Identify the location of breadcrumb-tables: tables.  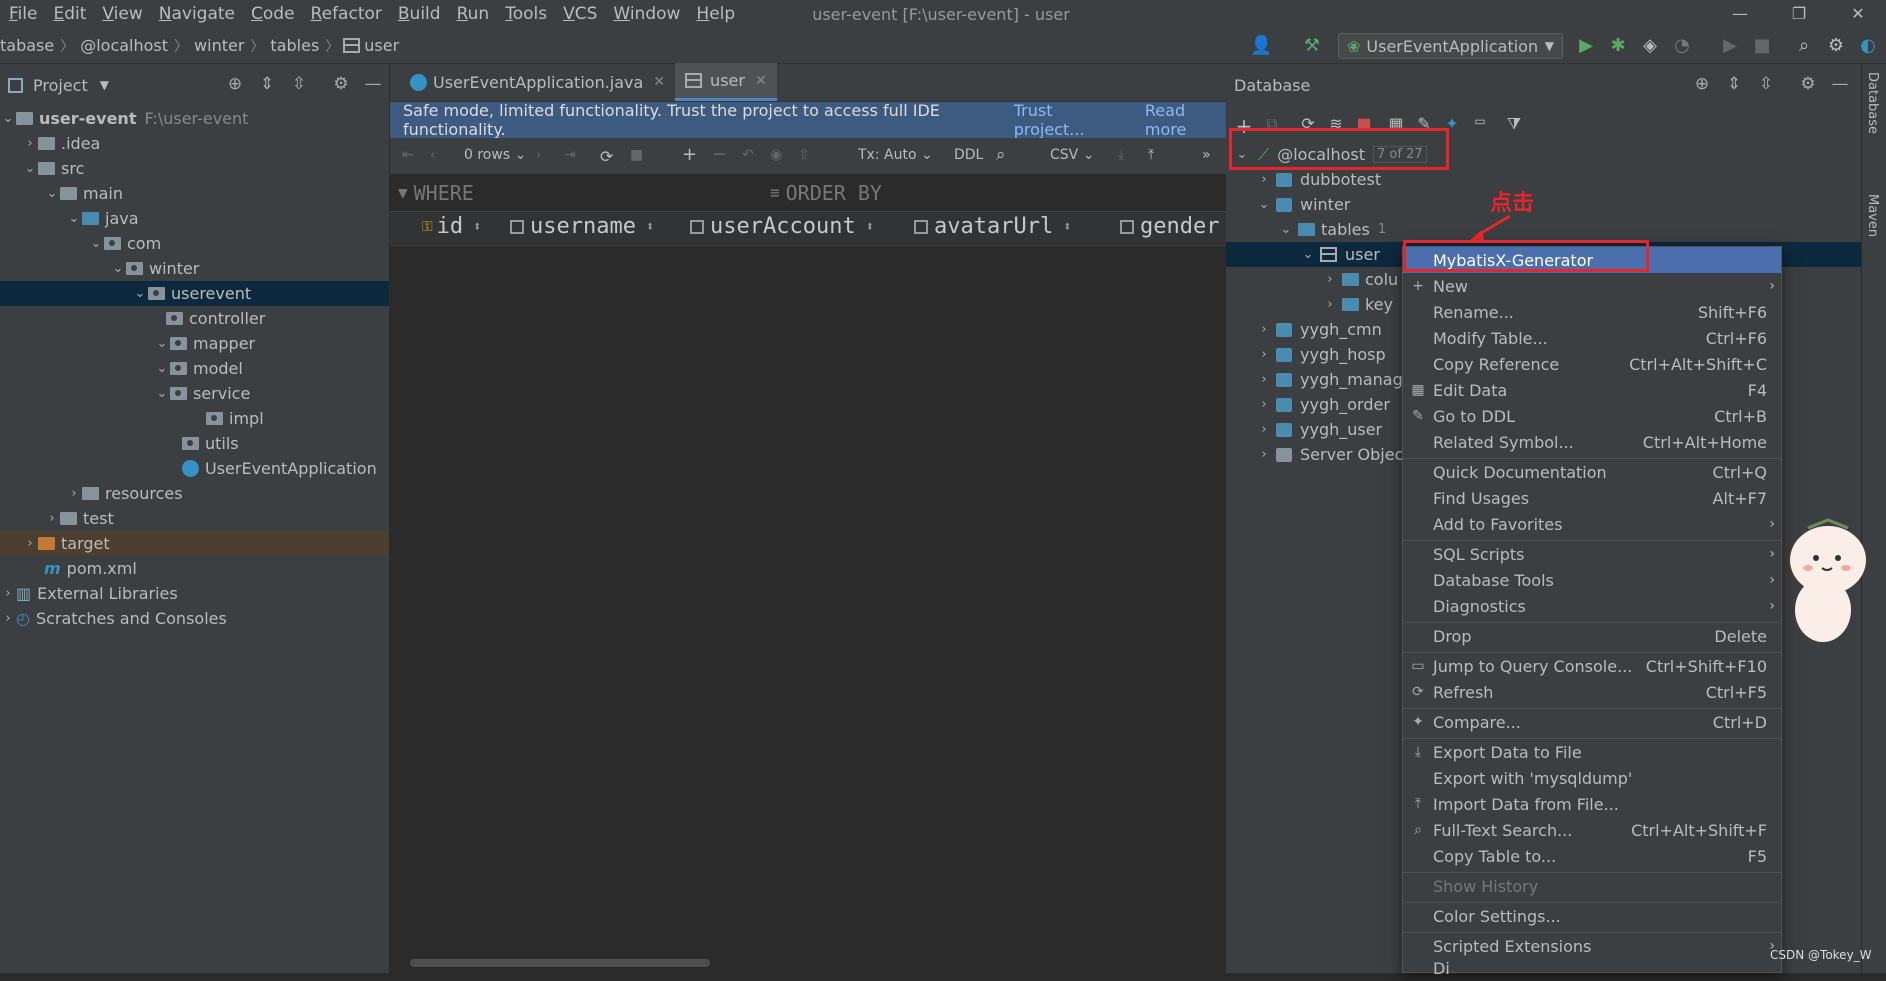
(294, 45).